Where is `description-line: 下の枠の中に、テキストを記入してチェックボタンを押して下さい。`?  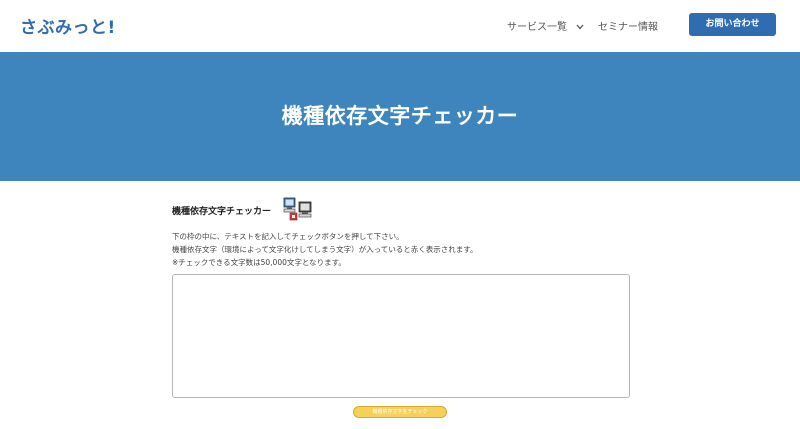 description-line: 下の枠の中に、テキストを記入してチェックボタンを押して下さい。 is located at coordinates (288, 236).